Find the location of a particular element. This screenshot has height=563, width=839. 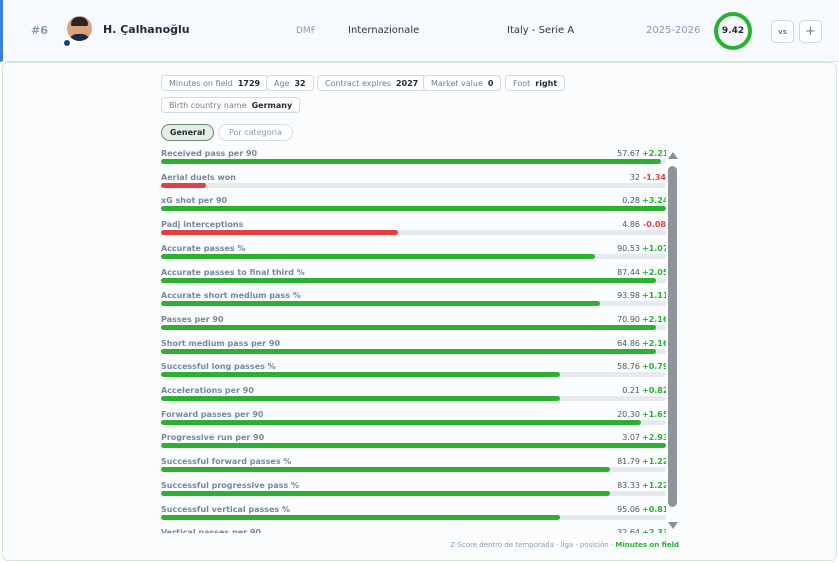

stat-zscore: +2.05 is located at coordinates (654, 272).